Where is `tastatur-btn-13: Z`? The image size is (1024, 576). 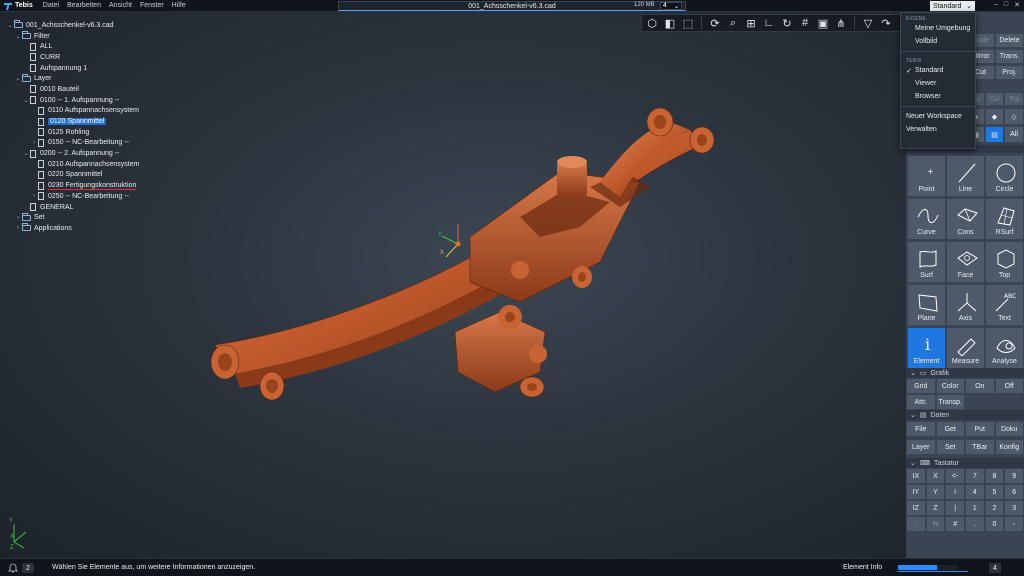 tastatur-btn-13: Z is located at coordinates (935, 508).